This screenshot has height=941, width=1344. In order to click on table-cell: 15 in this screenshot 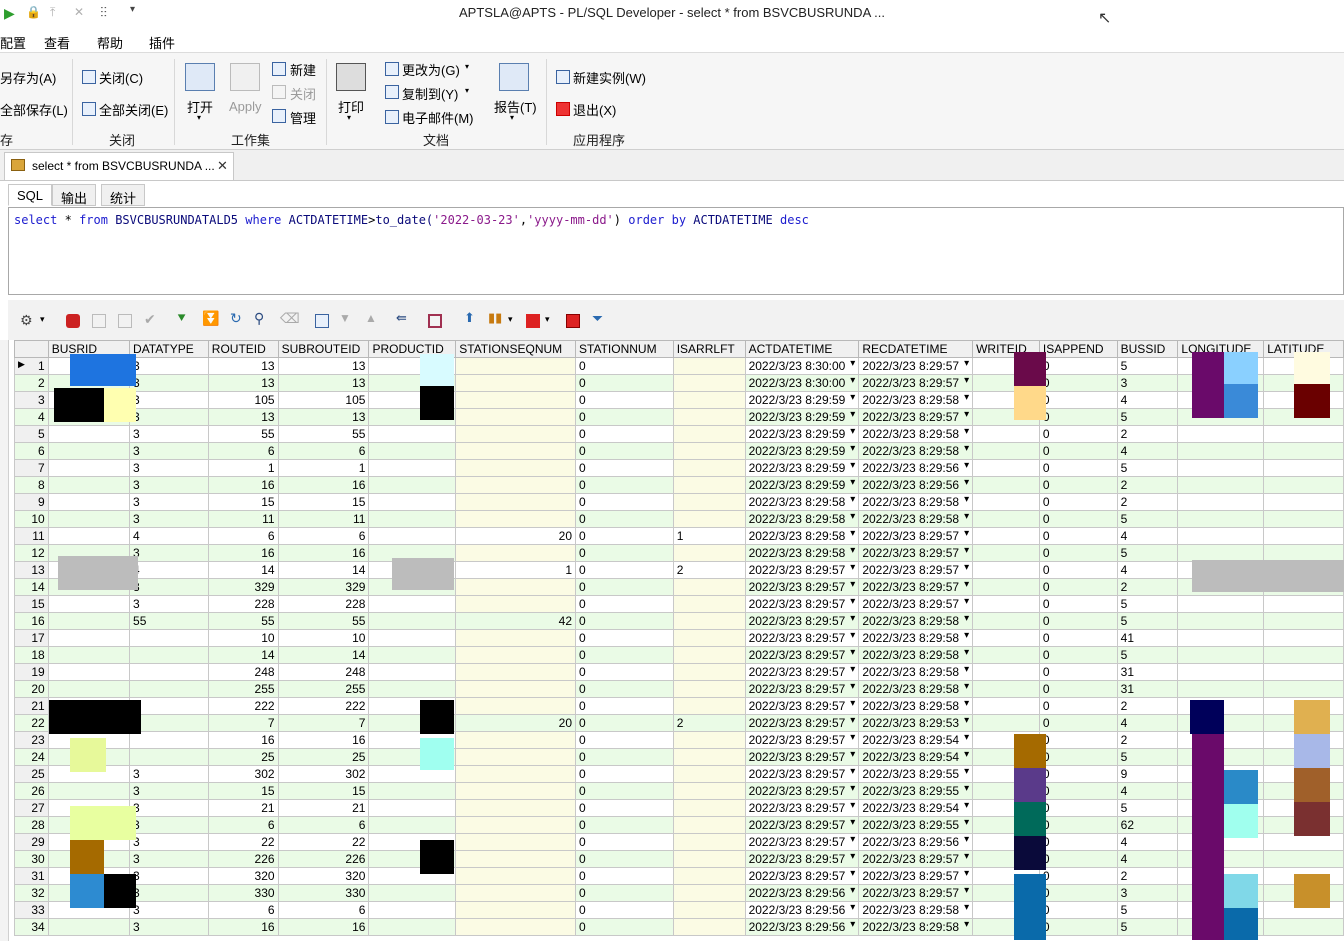, I will do `click(243, 791)`.